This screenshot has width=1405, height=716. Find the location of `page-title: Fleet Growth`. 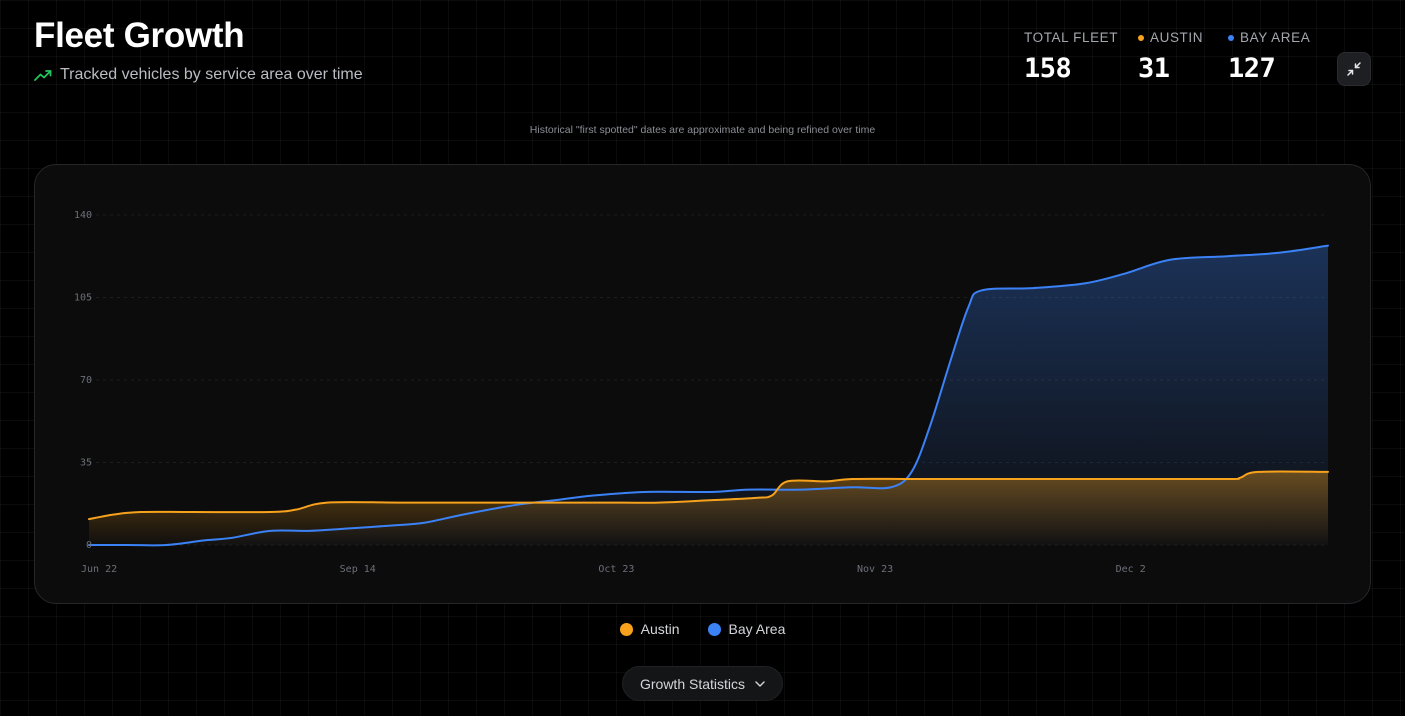

page-title: Fleet Growth is located at coordinates (139, 35).